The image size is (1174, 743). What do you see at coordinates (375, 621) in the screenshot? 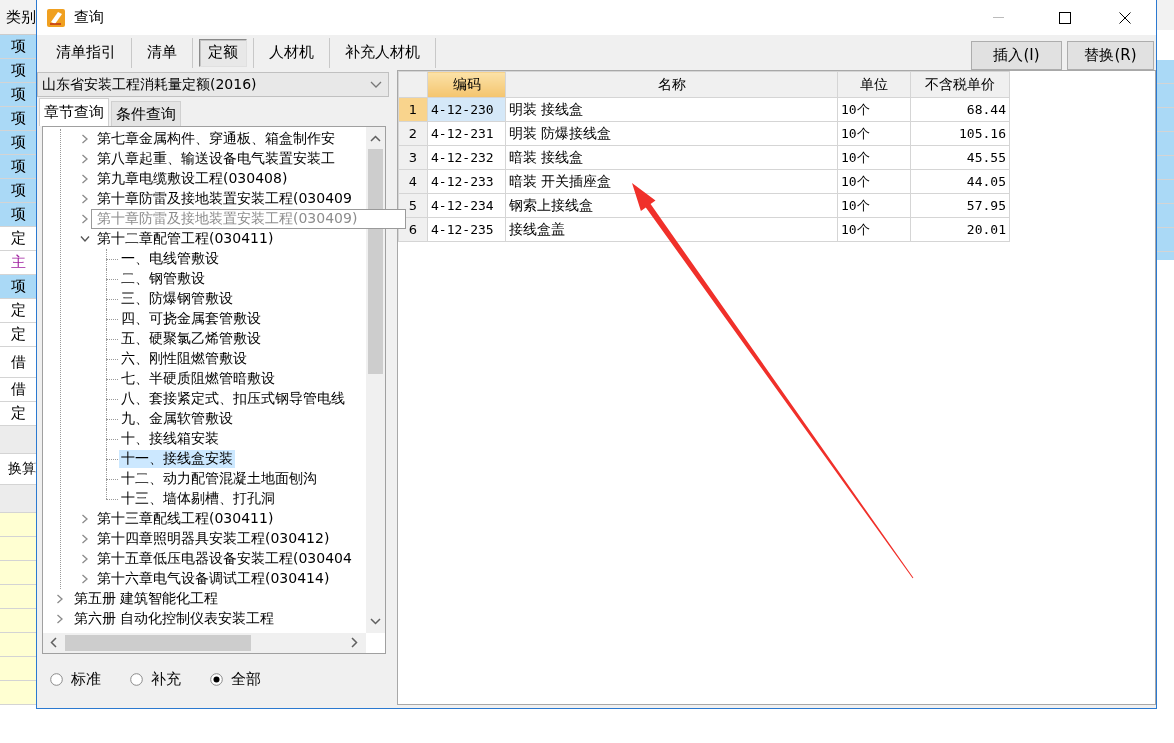
I see `scroll-down-icon` at bounding box center [375, 621].